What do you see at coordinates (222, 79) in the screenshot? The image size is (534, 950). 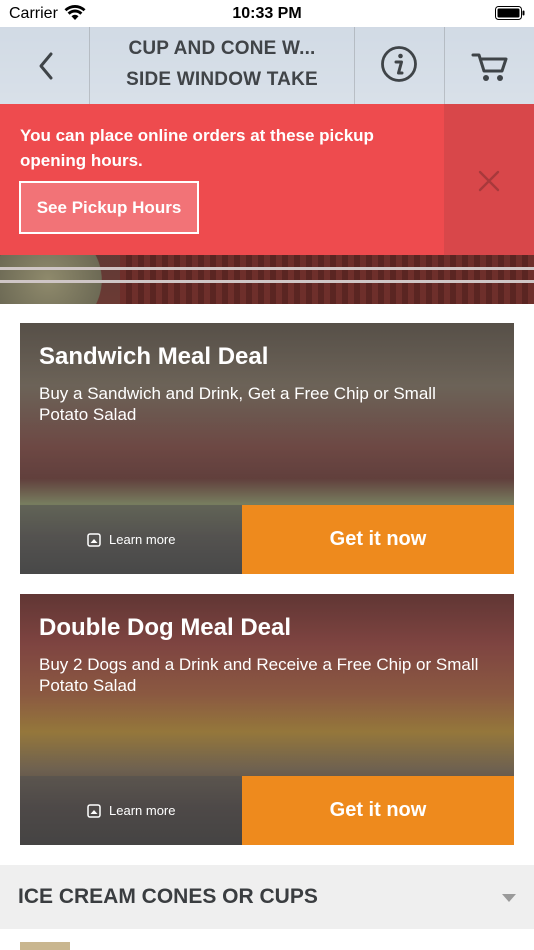 I see `store-title-line2: SIDE WINDOW TAKE` at bounding box center [222, 79].